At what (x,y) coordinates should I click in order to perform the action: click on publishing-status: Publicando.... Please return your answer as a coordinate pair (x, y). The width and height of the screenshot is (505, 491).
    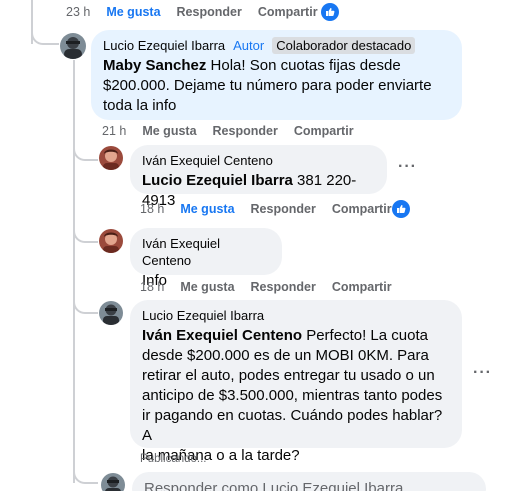
    Looking at the image, I should click on (173, 459).